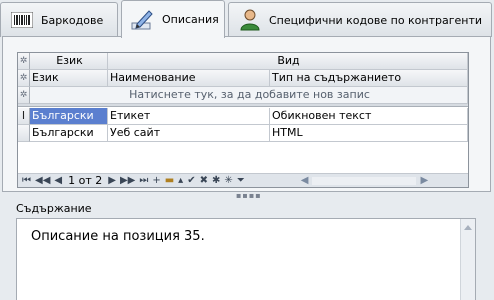 Image resolution: width=494 pixels, height=300 pixels. Describe the element at coordinates (118, 236) in the screenshot. I see `content-text: Описание на позиция 35.` at that location.